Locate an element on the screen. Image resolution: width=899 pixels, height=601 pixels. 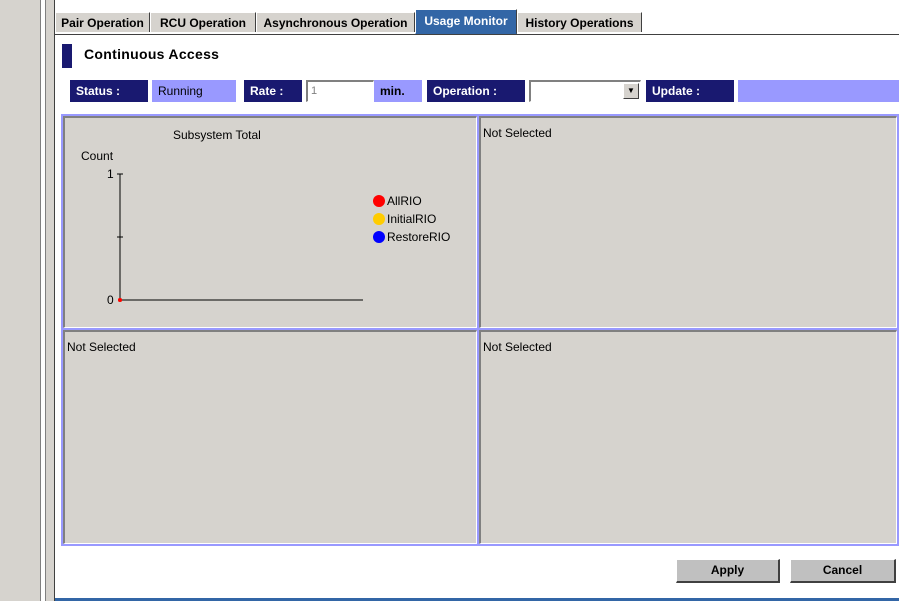
left-pane is located at coordinates (20, 300).